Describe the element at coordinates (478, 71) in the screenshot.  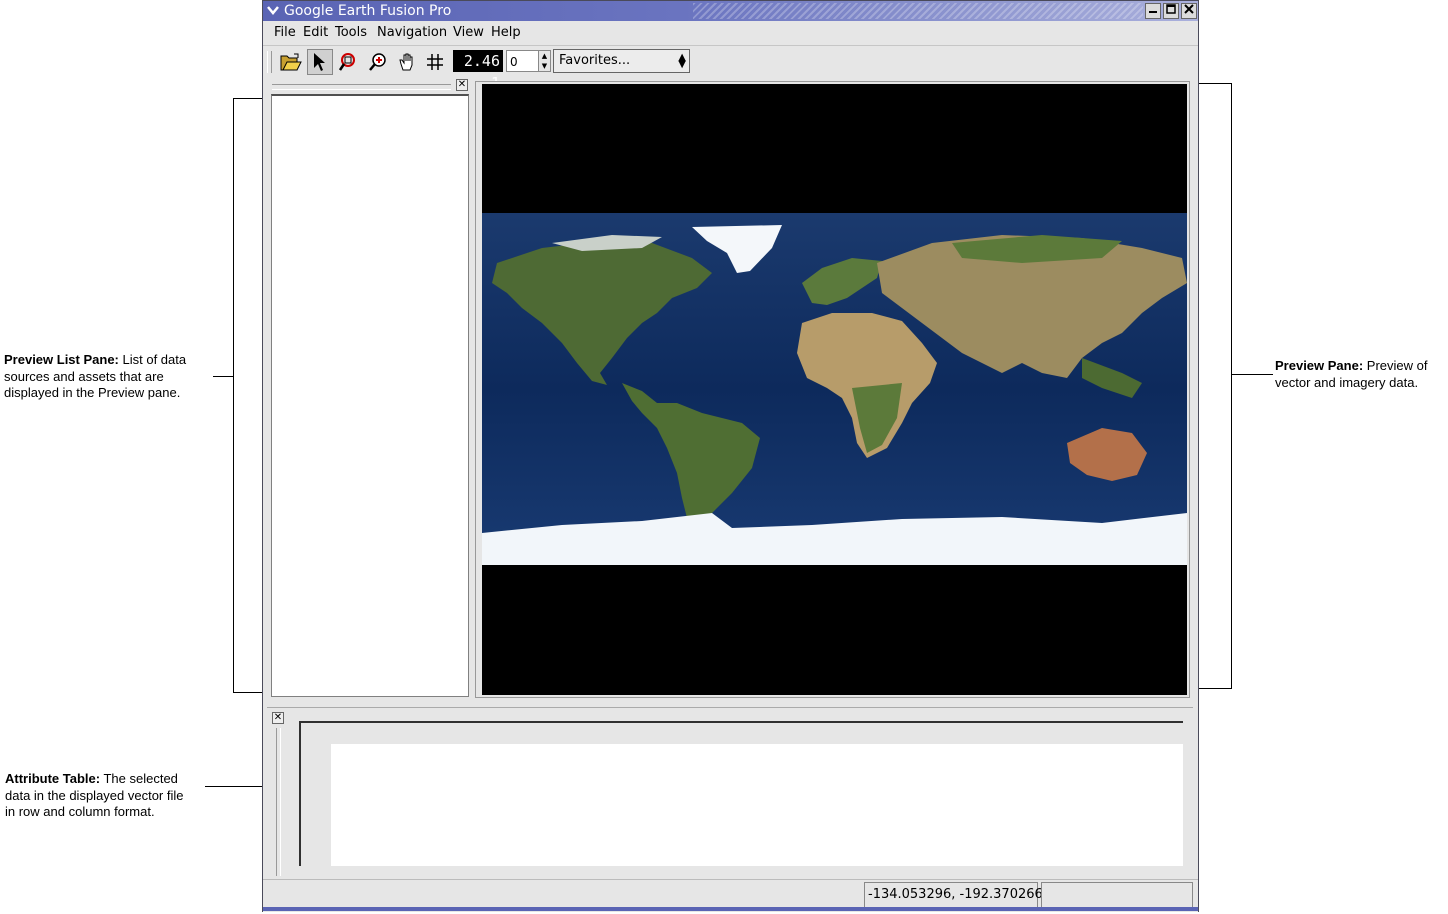
I see `scale-display: 2.46 1` at that location.